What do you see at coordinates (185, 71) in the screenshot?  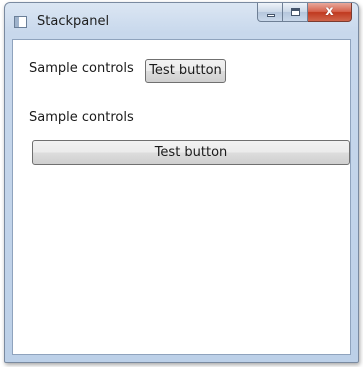 I see `horizontal-test-button: Test button` at bounding box center [185, 71].